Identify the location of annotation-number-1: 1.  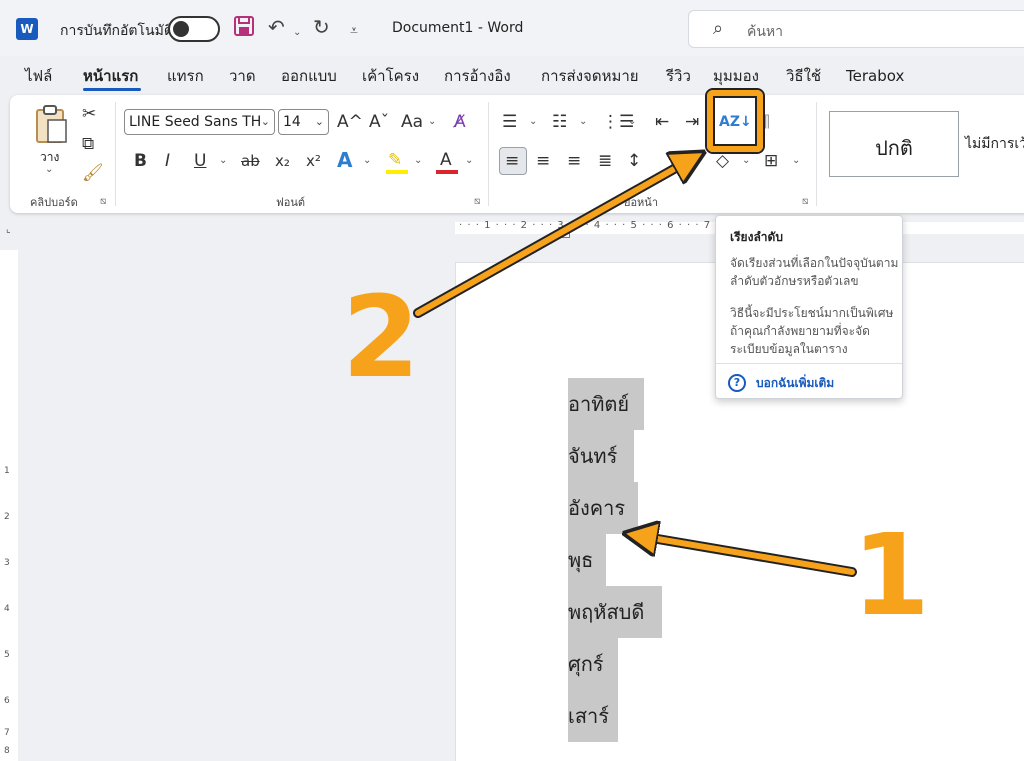
(891, 576).